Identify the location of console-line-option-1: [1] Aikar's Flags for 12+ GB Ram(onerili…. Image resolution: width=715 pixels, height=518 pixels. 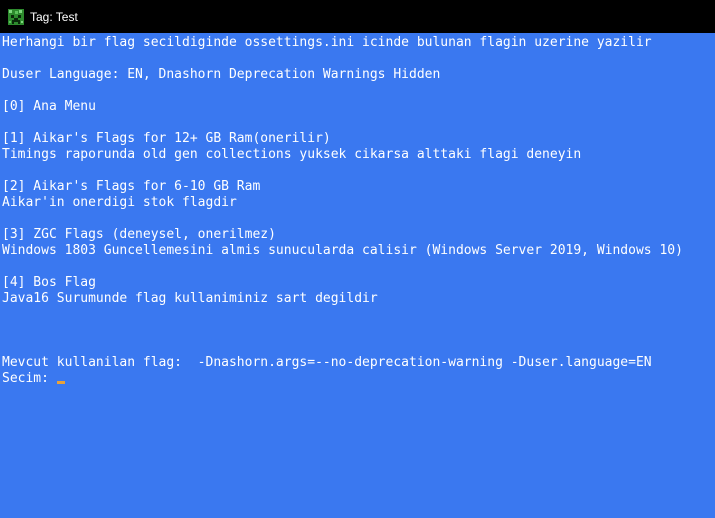
(166, 138).